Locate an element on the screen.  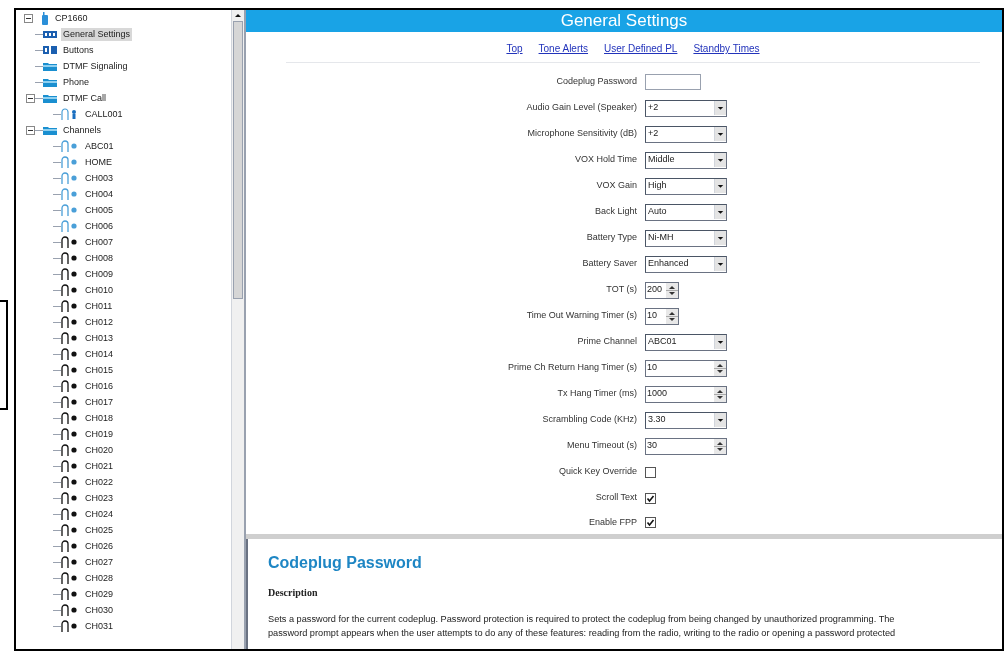
tree-item: CH024 is located at coordinates (99, 514).